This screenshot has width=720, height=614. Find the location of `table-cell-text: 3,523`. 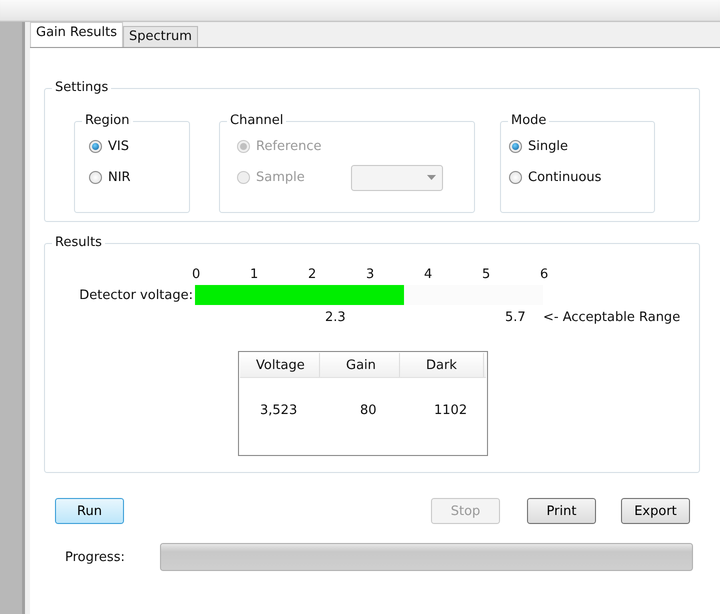

table-cell-text: 3,523 is located at coordinates (278, 410).